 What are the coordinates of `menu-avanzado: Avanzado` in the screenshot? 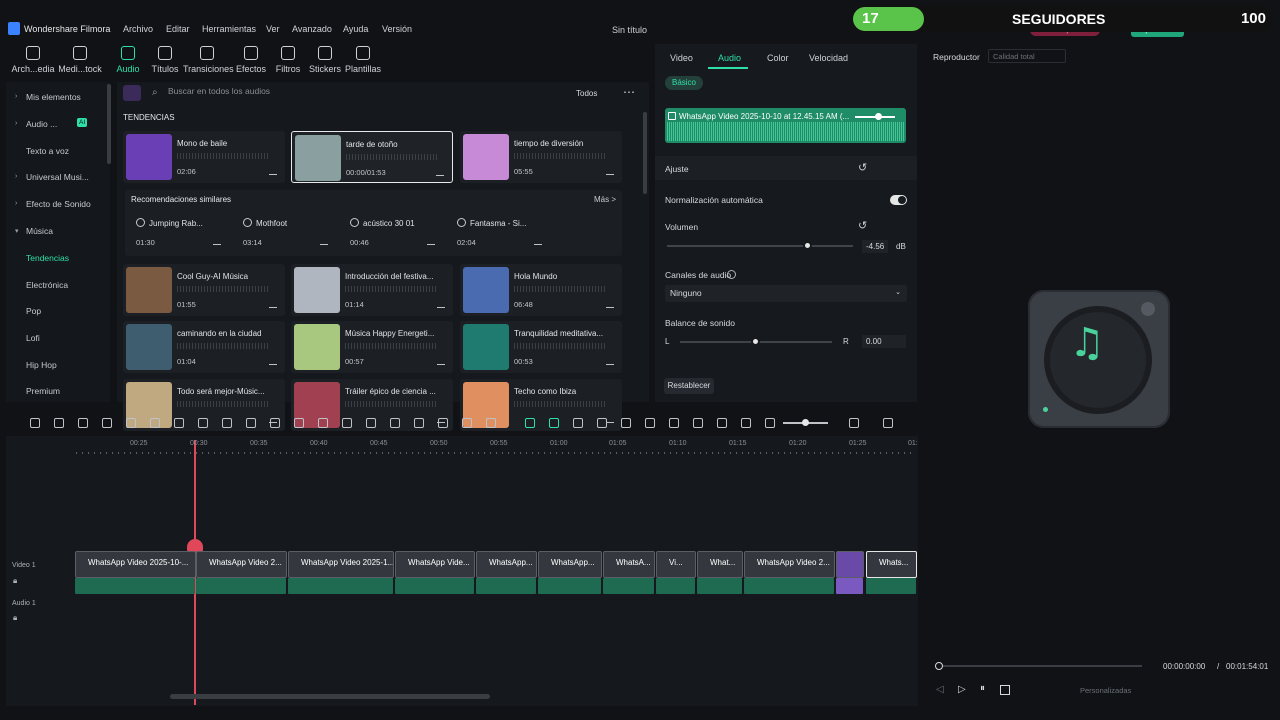 It's located at (312, 29).